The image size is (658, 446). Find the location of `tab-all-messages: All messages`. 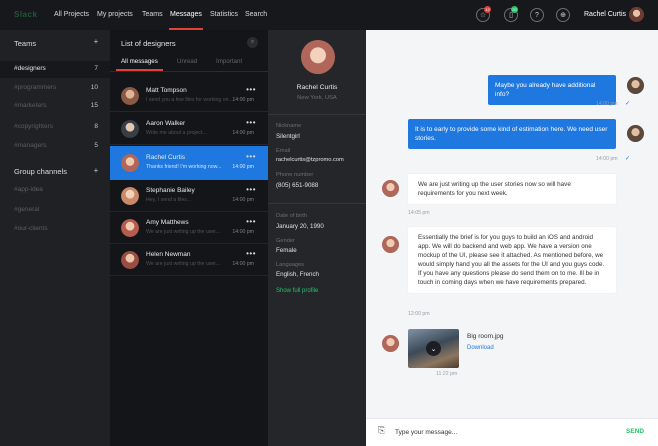

tab-all-messages: All messages is located at coordinates (139, 61).